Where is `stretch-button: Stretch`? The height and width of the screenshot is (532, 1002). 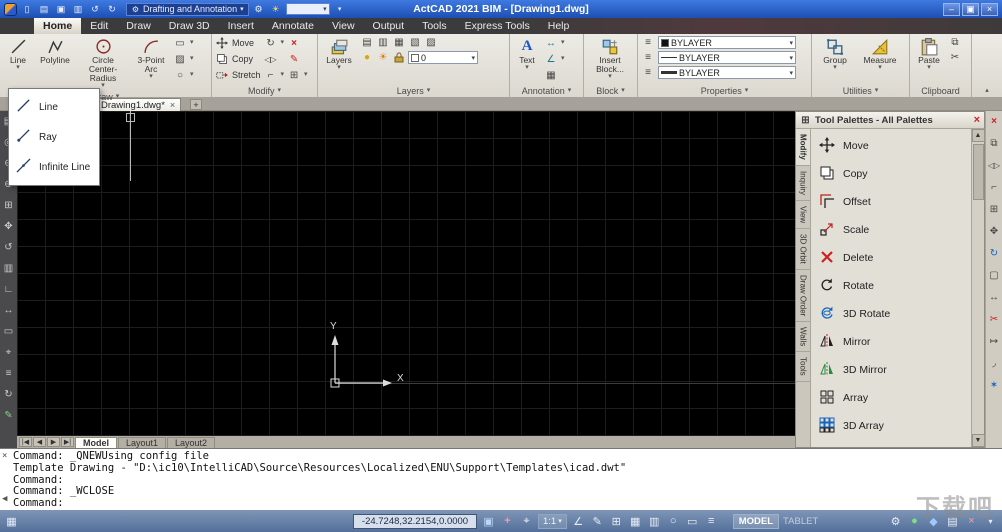 stretch-button: Stretch is located at coordinates (238, 75).